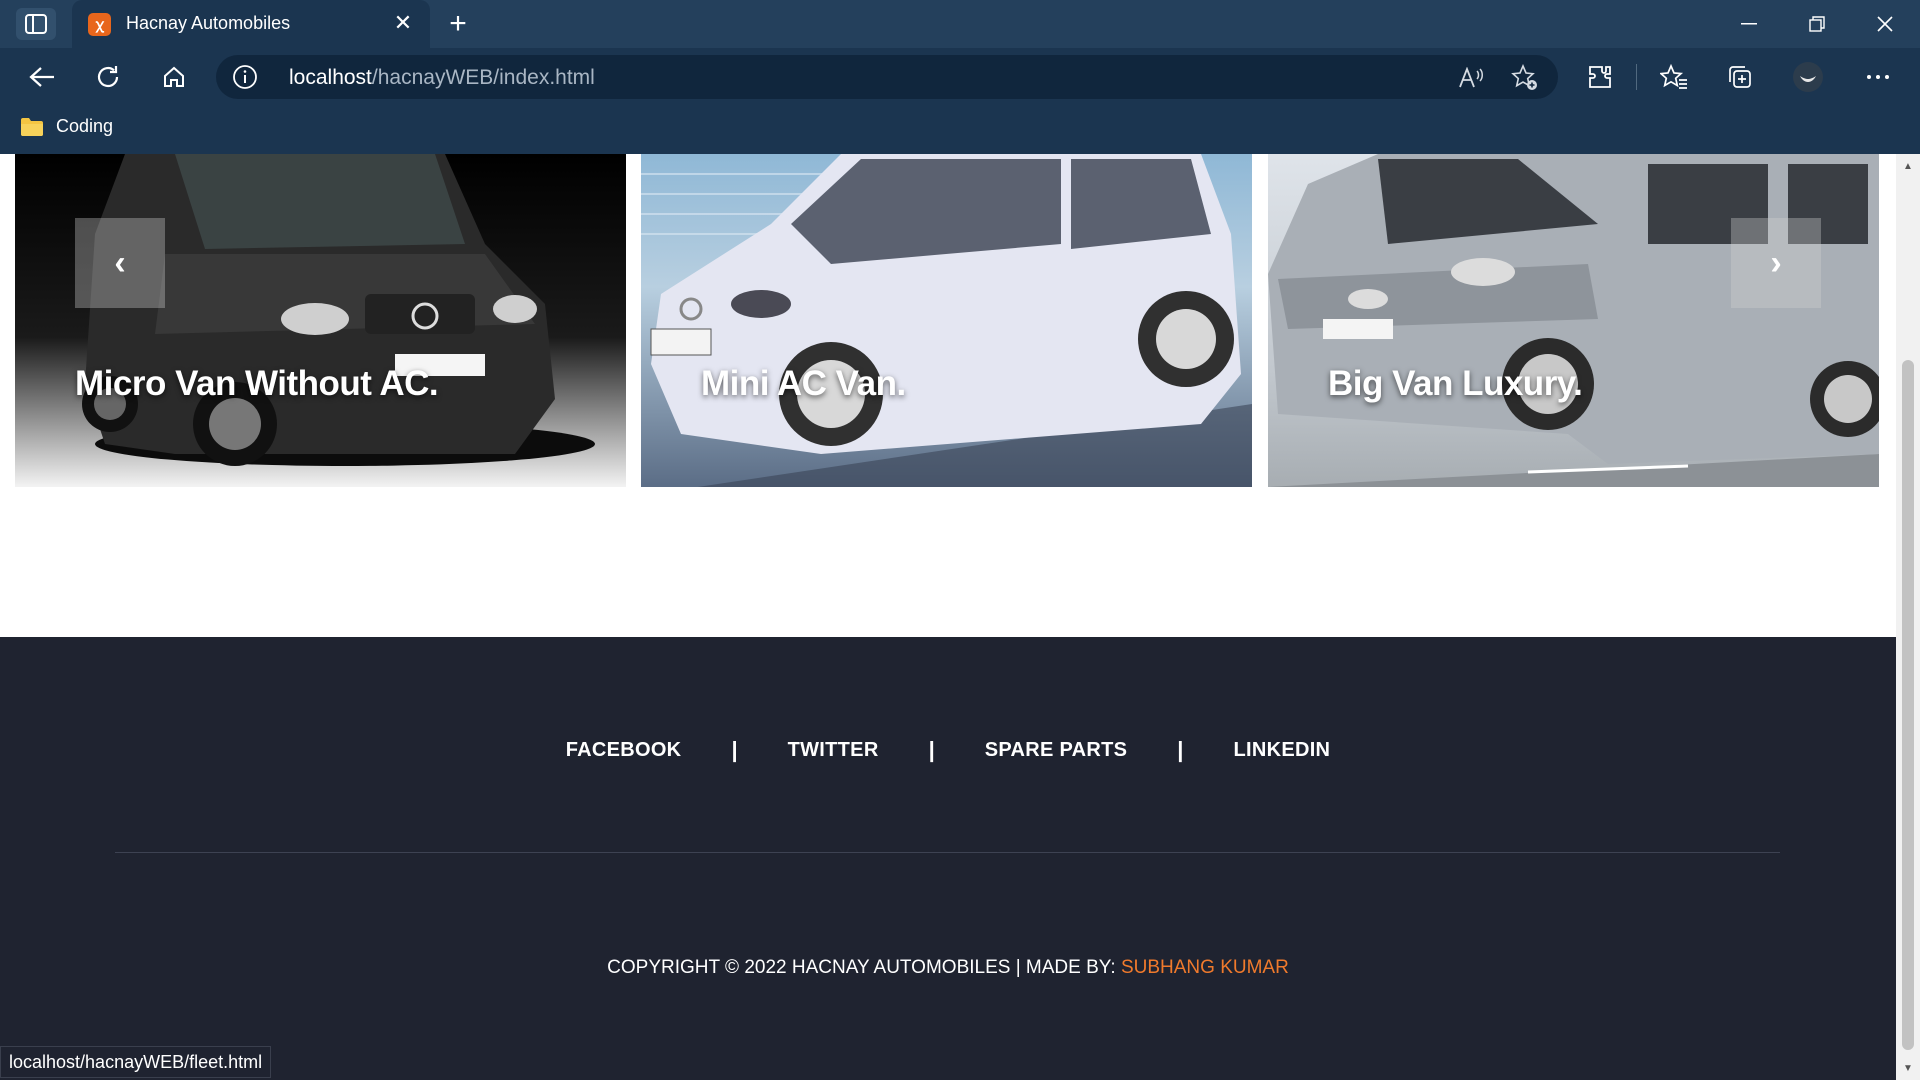 The image size is (1920, 1080). What do you see at coordinates (1636, 77) in the screenshot?
I see `toolbar-divider` at bounding box center [1636, 77].